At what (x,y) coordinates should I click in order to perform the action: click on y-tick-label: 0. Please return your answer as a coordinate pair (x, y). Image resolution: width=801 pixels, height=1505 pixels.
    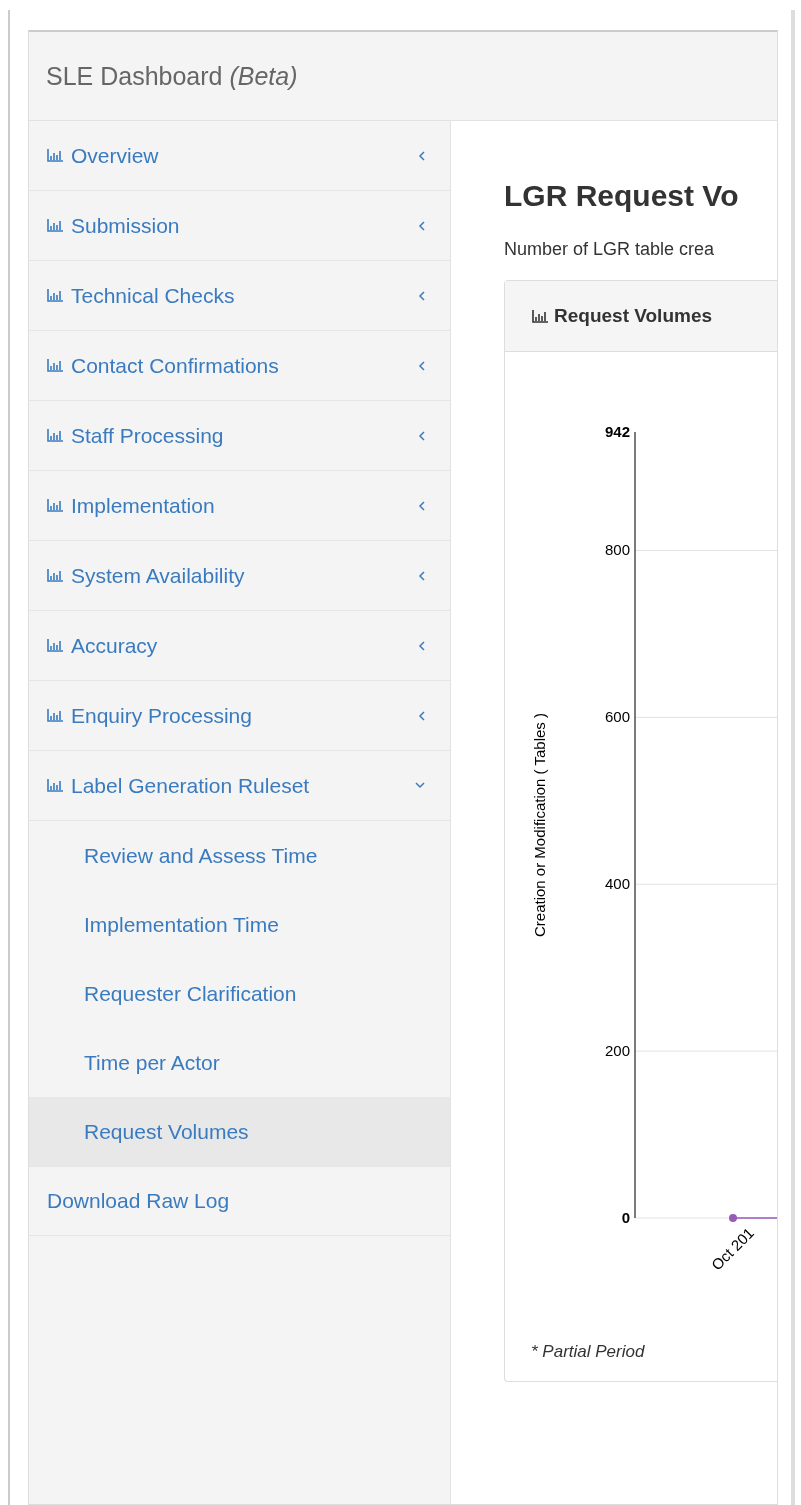
    Looking at the image, I should click on (625, 1217).